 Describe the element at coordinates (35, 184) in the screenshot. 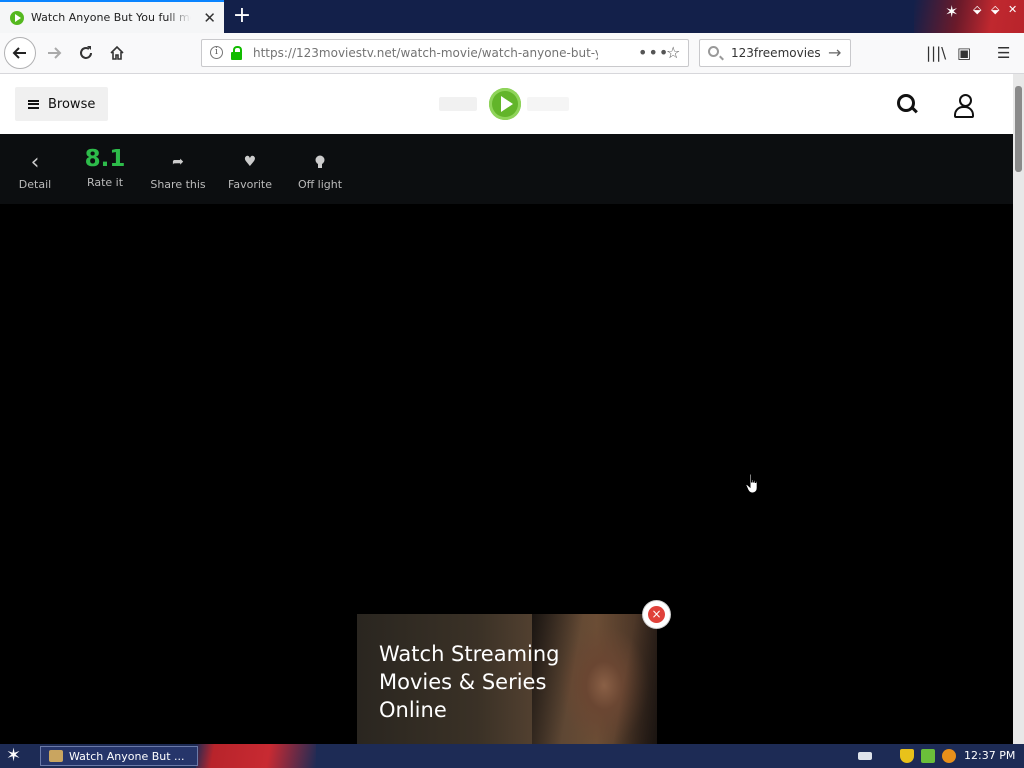

I see `detail-label: Detail` at that location.